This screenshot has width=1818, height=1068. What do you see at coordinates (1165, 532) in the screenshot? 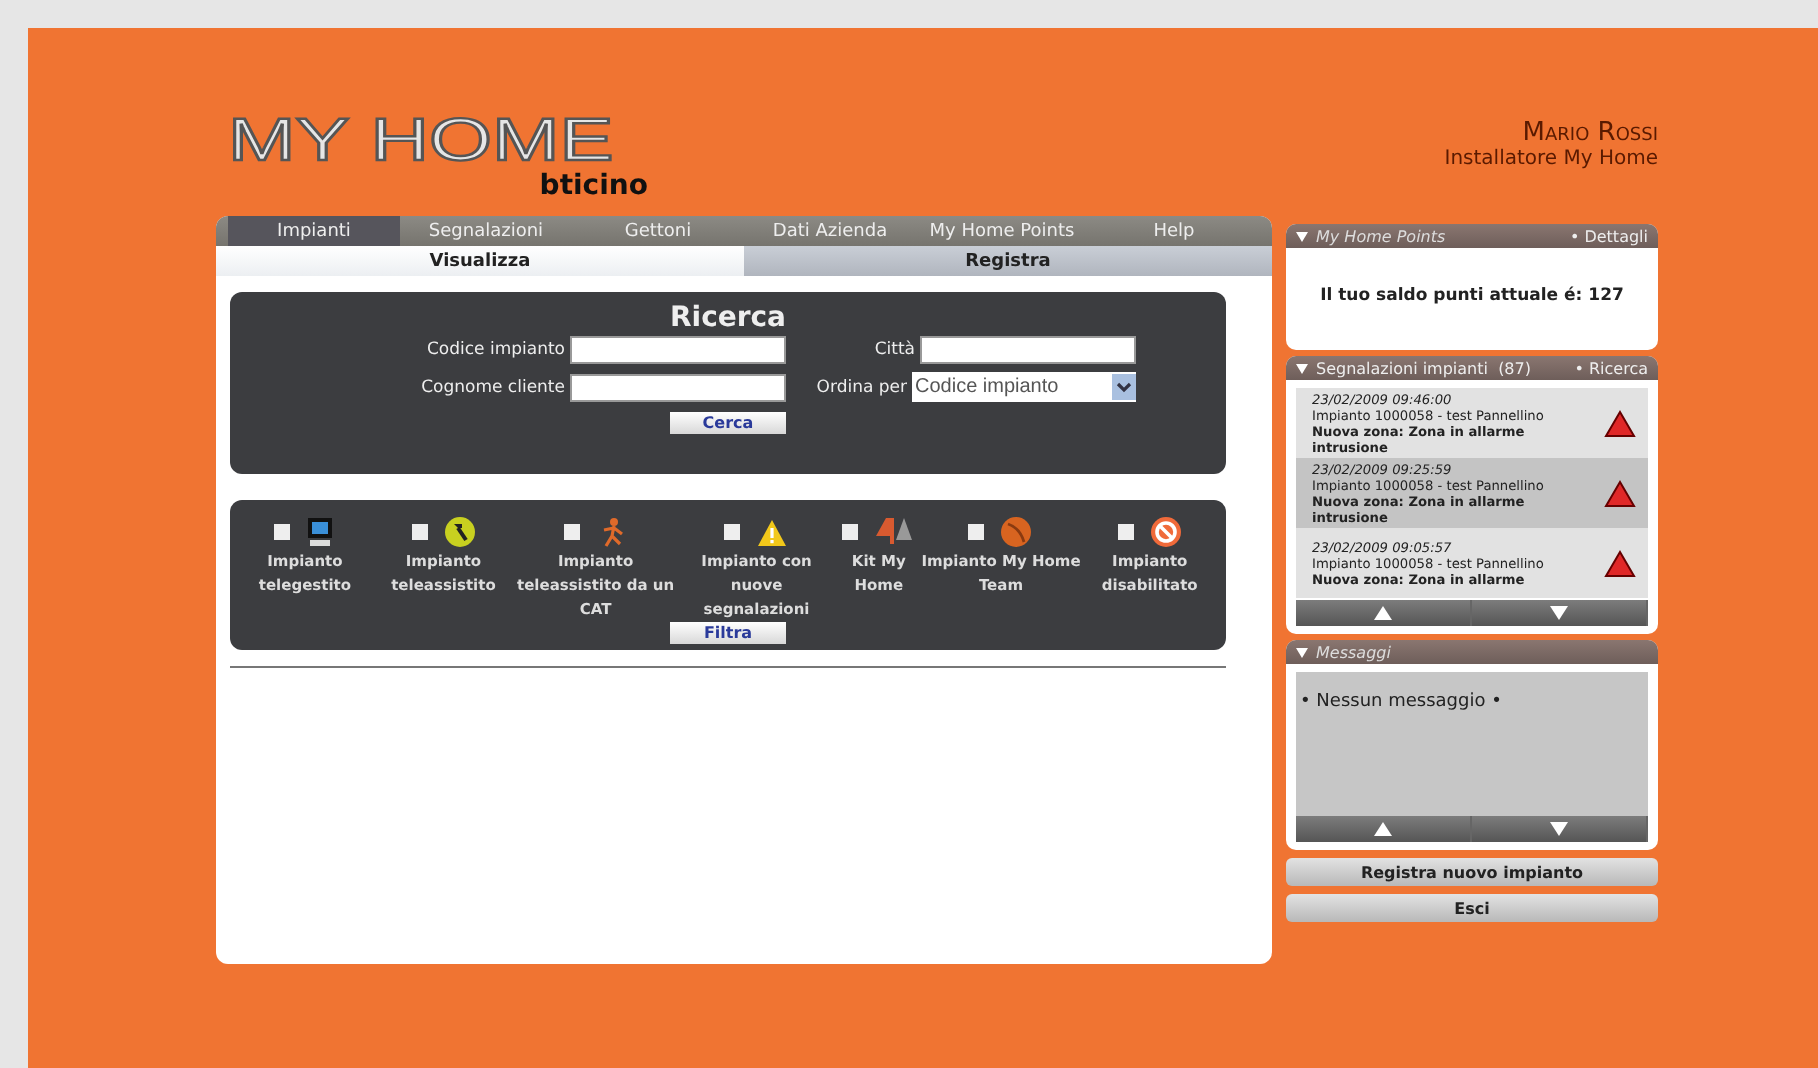
I see `forbidden-icon` at bounding box center [1165, 532].